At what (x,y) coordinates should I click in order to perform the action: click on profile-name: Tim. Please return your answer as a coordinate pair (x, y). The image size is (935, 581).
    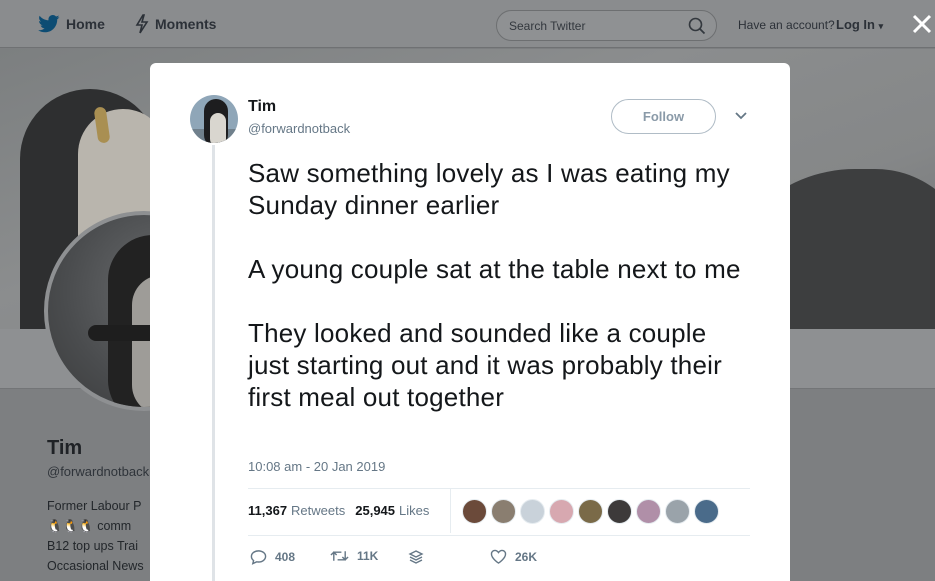
    Looking at the image, I should click on (65, 448).